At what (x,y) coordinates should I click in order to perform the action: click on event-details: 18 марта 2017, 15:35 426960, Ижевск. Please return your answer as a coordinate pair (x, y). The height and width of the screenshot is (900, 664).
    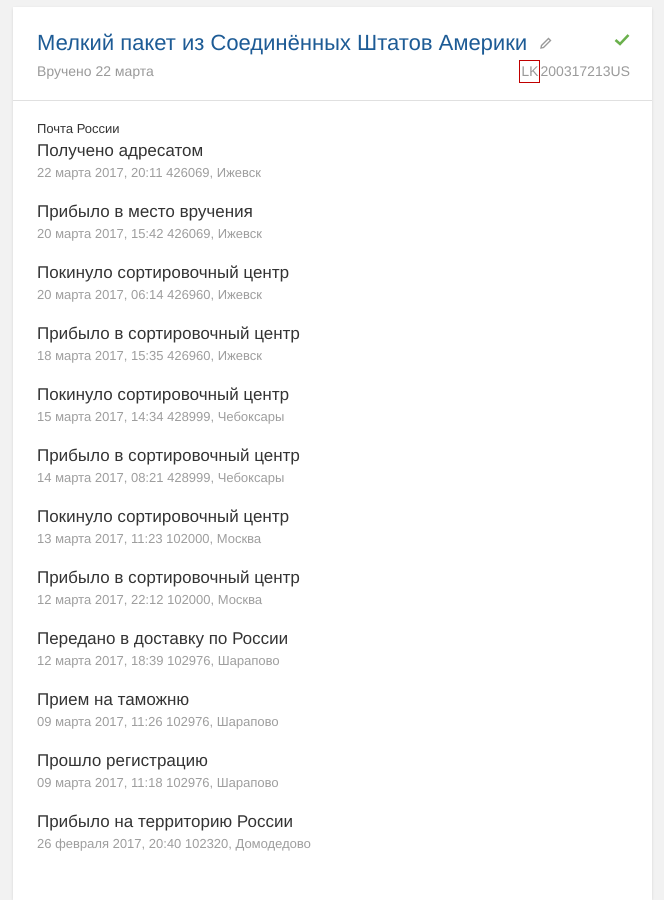
    Looking at the image, I should click on (149, 356).